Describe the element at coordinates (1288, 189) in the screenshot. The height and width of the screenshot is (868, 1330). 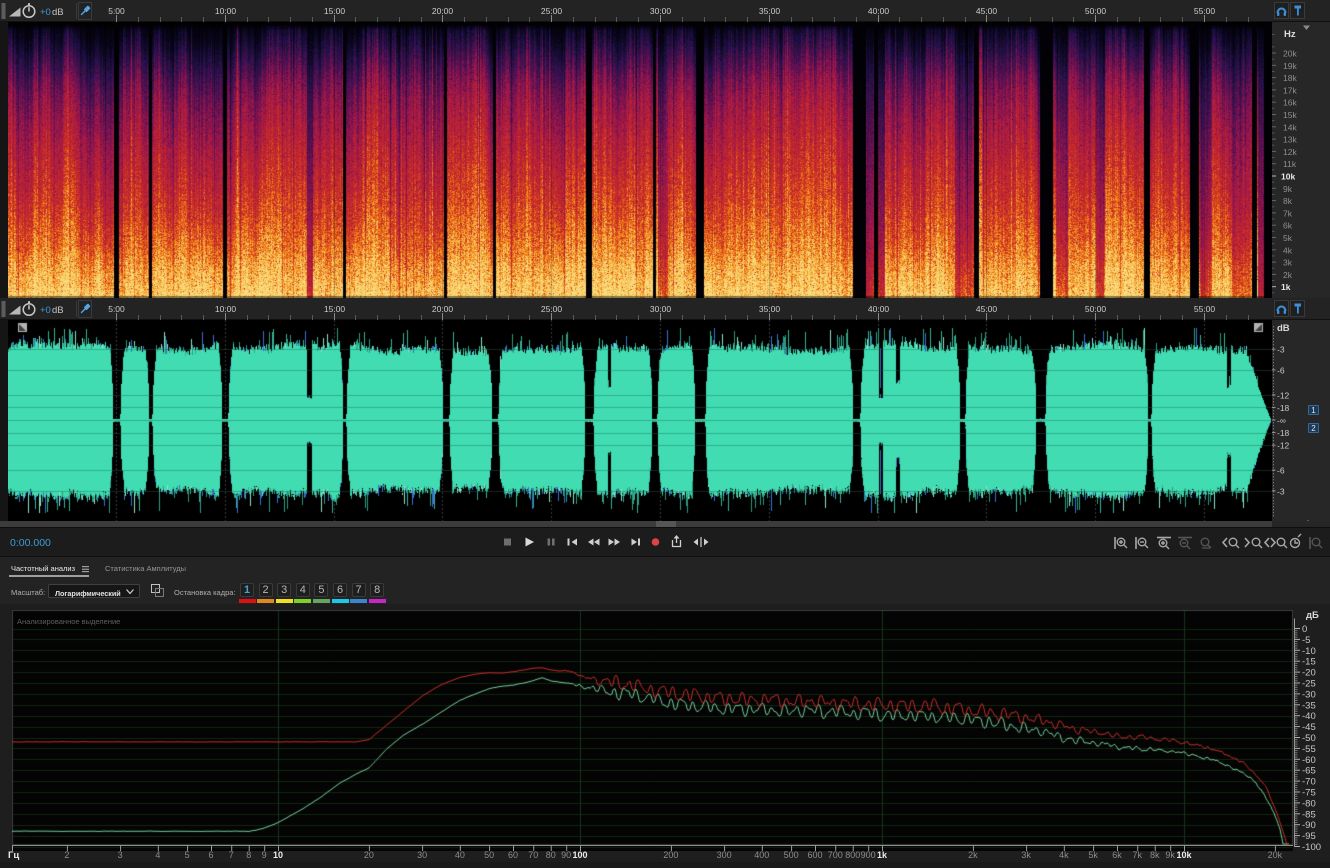
I see `svg-text: 9k` at that location.